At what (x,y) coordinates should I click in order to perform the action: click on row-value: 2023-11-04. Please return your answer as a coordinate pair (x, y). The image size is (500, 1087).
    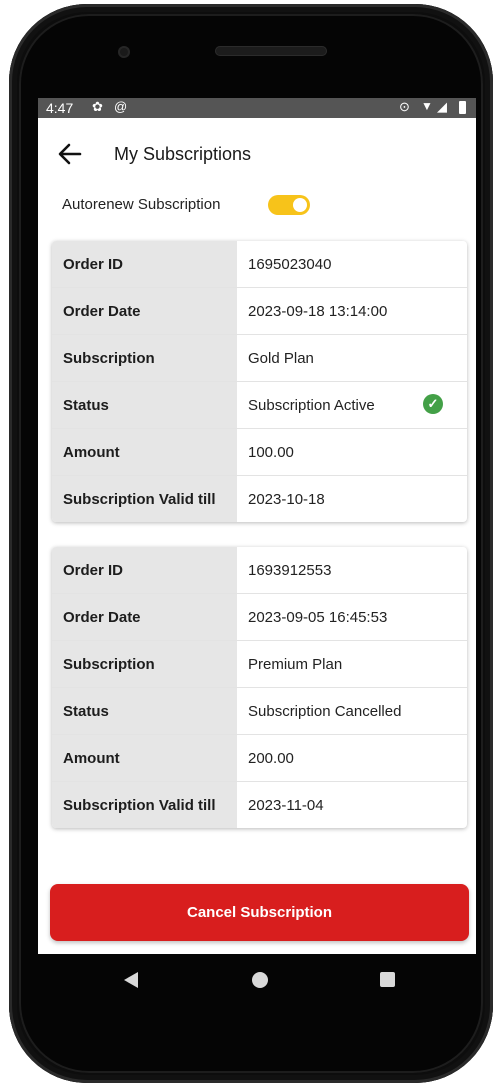
    Looking at the image, I should click on (286, 805).